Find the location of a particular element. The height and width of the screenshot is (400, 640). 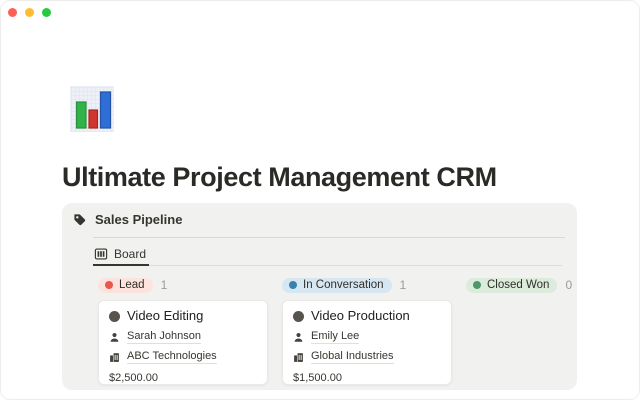

column-header: Closed Won 0 is located at coordinates (521, 285).